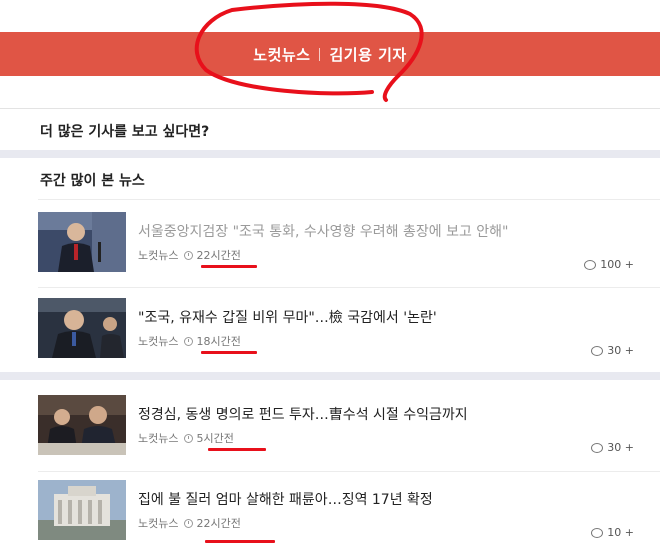  I want to click on news-meta: 노컷뉴스 18시간전, so click(189, 341).